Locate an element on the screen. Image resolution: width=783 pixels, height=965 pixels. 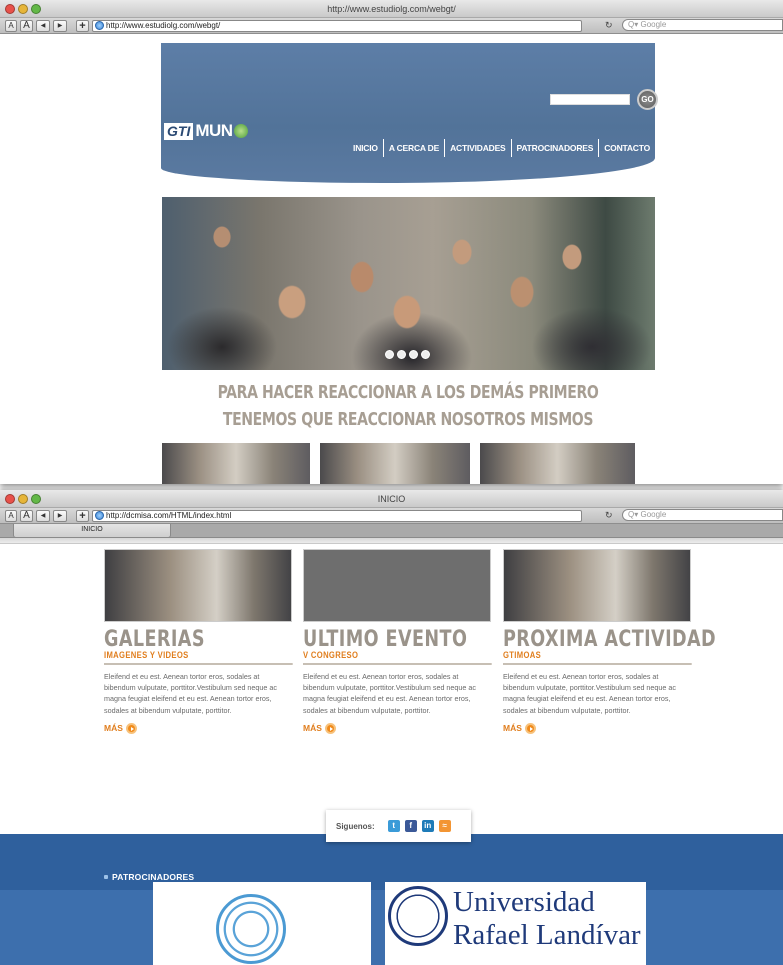
window-controls is located at coordinates (23, 499).